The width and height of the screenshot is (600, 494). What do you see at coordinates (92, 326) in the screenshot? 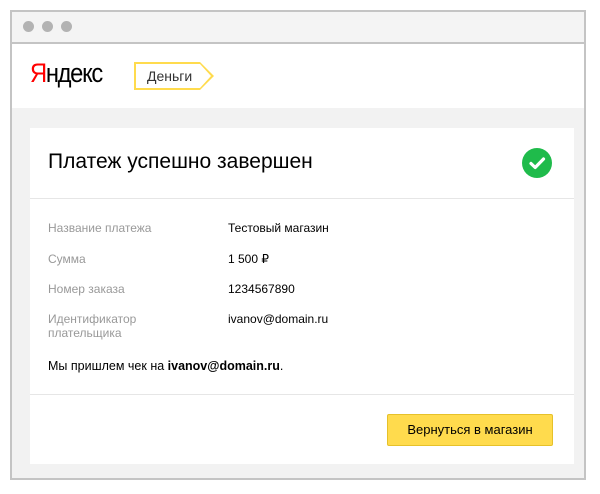
I see `detail-label: Идентификатор плательщика` at bounding box center [92, 326].